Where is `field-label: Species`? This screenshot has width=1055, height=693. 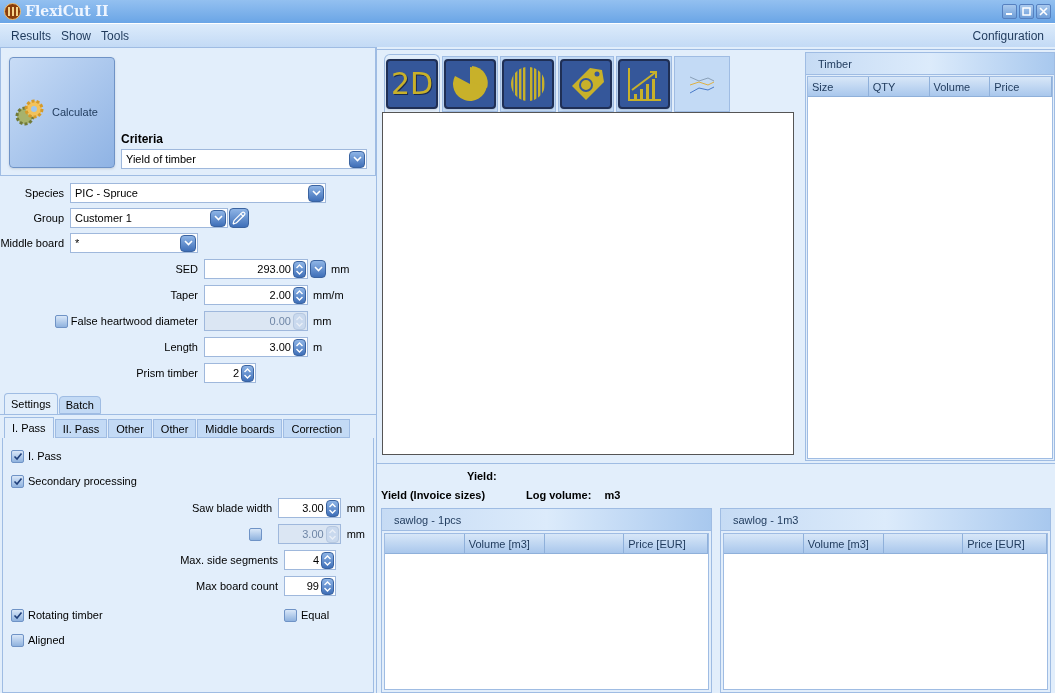 field-label: Species is located at coordinates (44, 193).